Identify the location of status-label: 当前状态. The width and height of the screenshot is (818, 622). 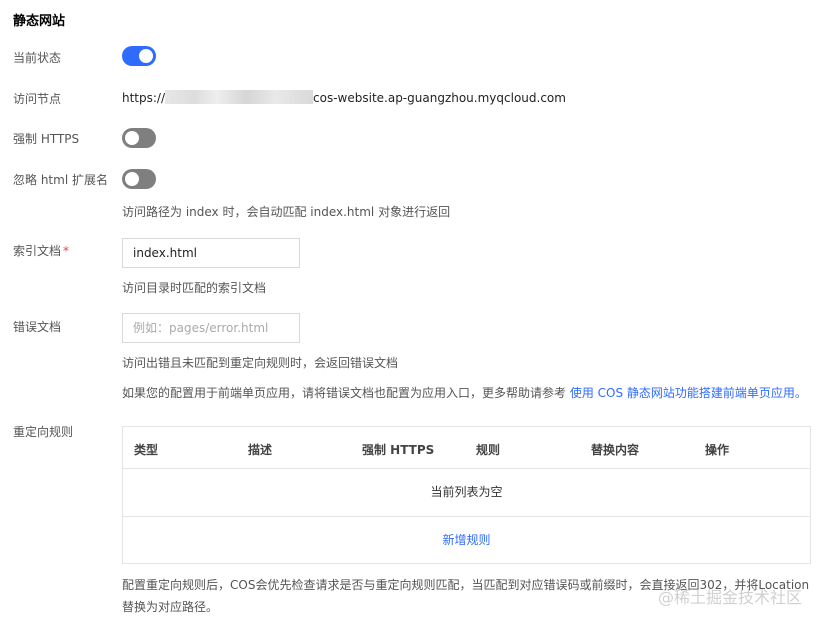
(37, 58).